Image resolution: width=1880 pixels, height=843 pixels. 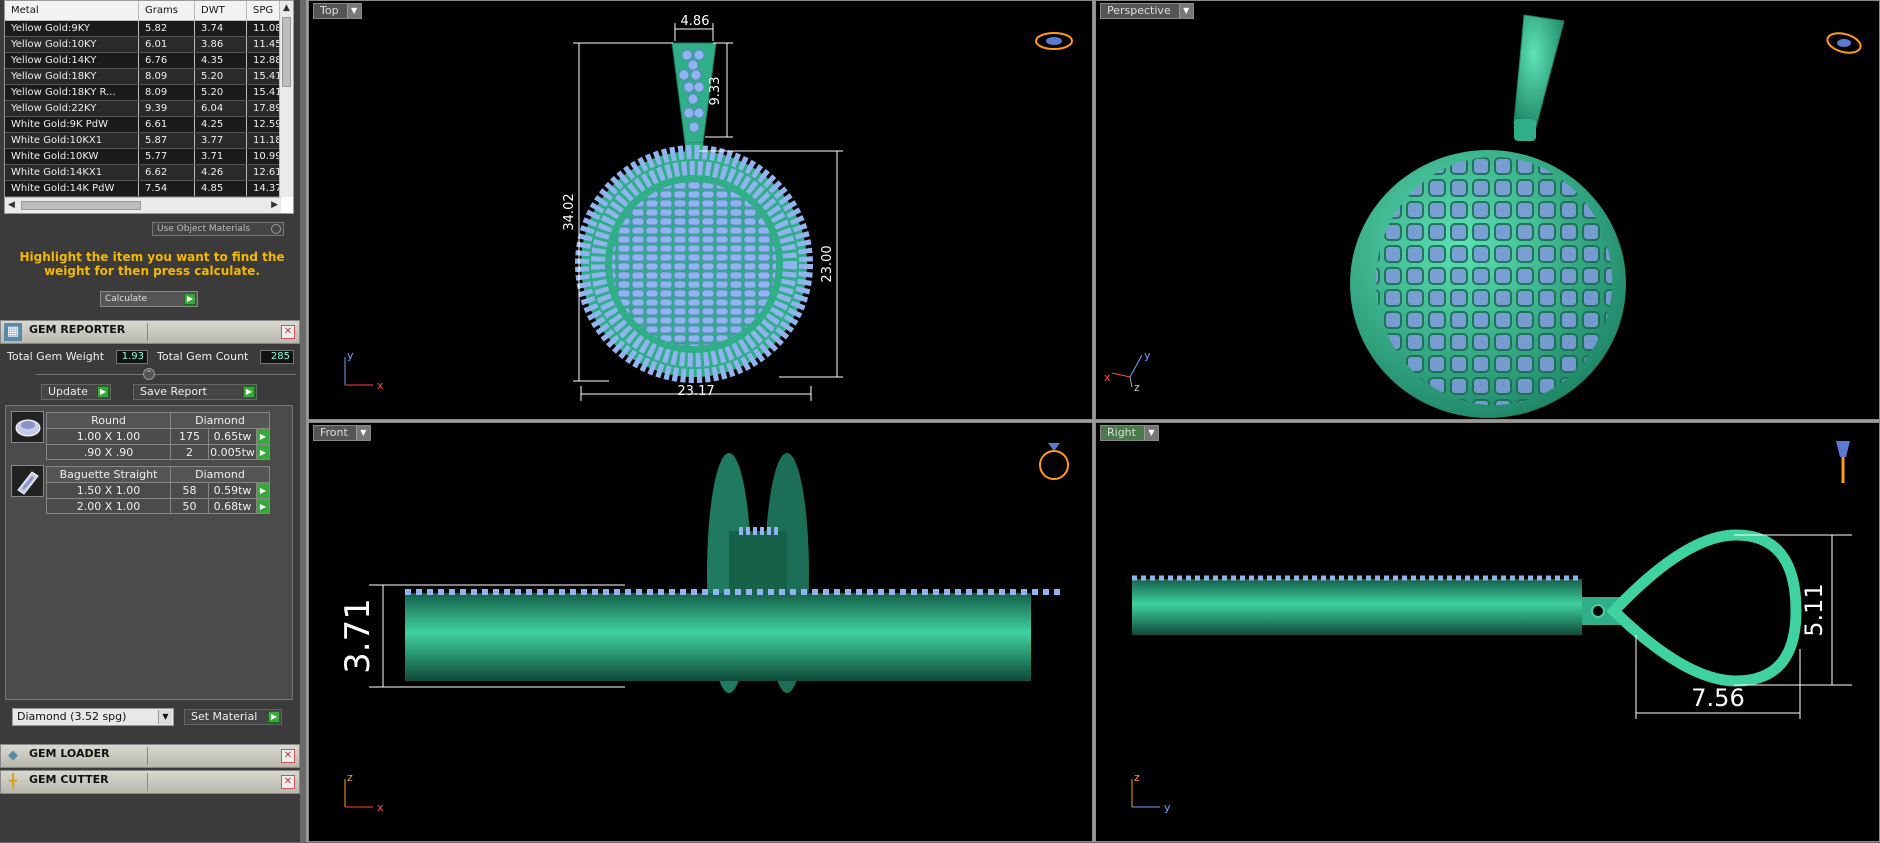 What do you see at coordinates (149, 189) in the screenshot?
I see `metal-row: White Gold:14K PdW 7.54 4.85 14.37` at bounding box center [149, 189].